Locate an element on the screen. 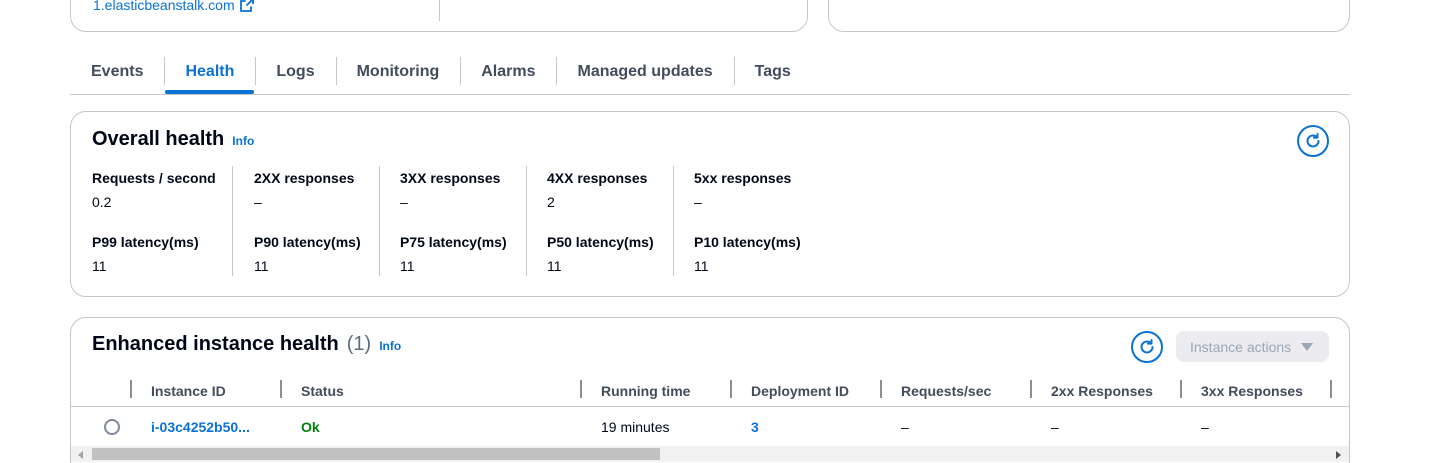 This screenshot has width=1433, height=463. metric-column-4: 4XX responses 2 P50 latency(ms) 11 is located at coordinates (599, 221).